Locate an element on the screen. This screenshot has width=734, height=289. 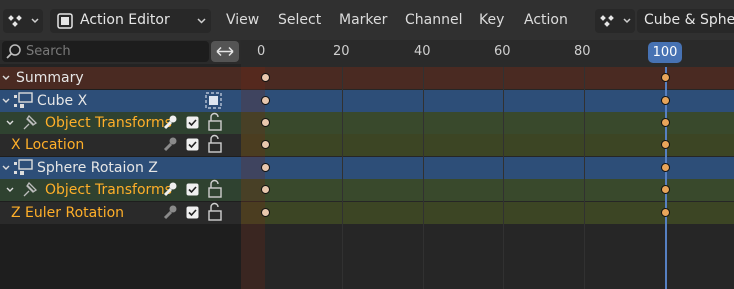
swap-arrows-icon is located at coordinates (225, 51).